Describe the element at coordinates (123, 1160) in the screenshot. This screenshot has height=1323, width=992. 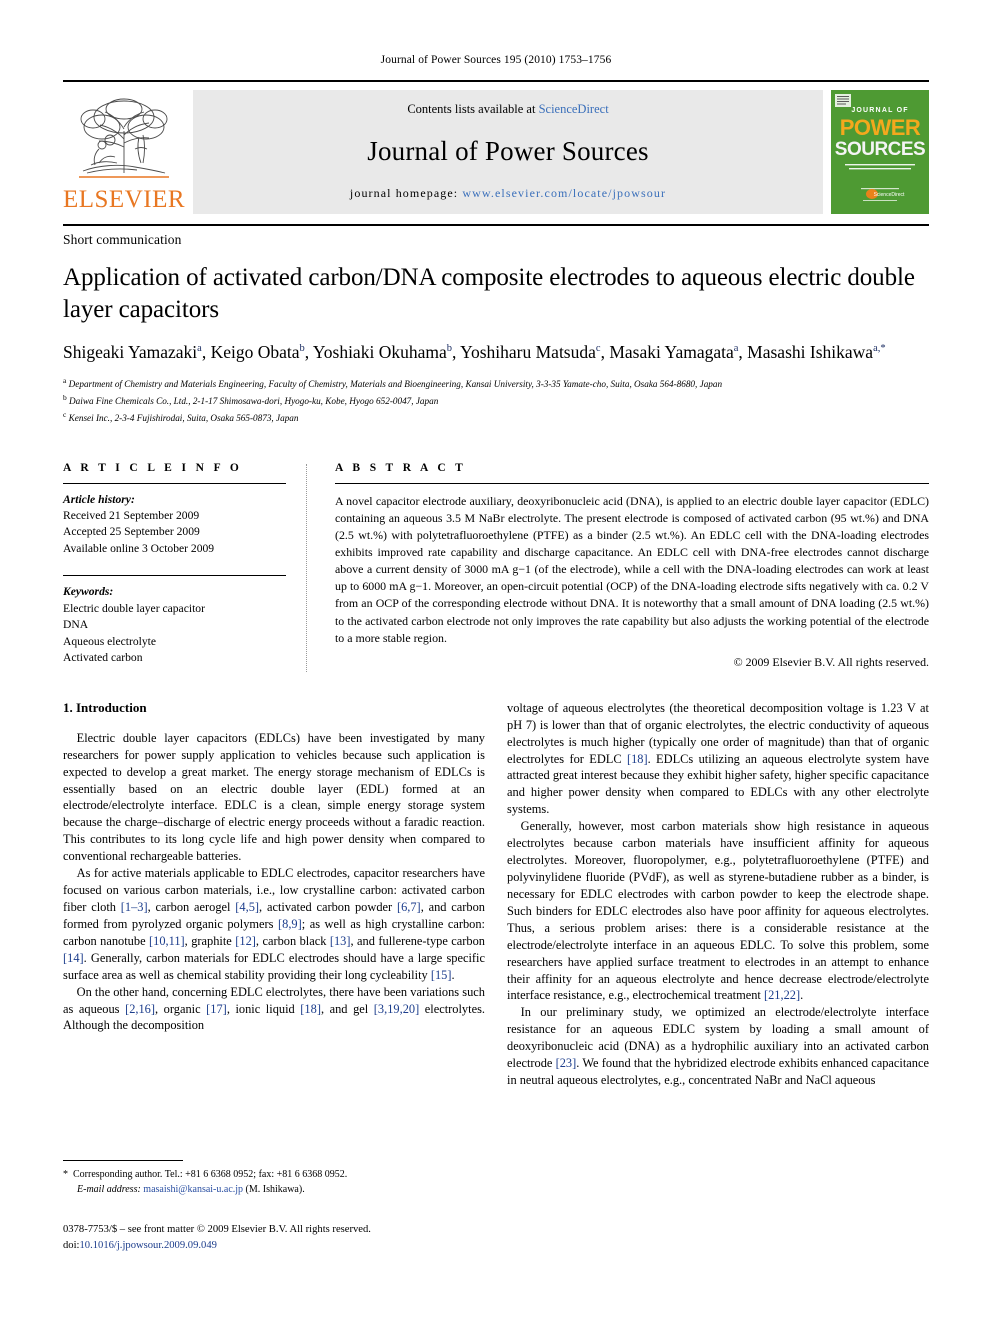
I see `footnote-rule` at that location.